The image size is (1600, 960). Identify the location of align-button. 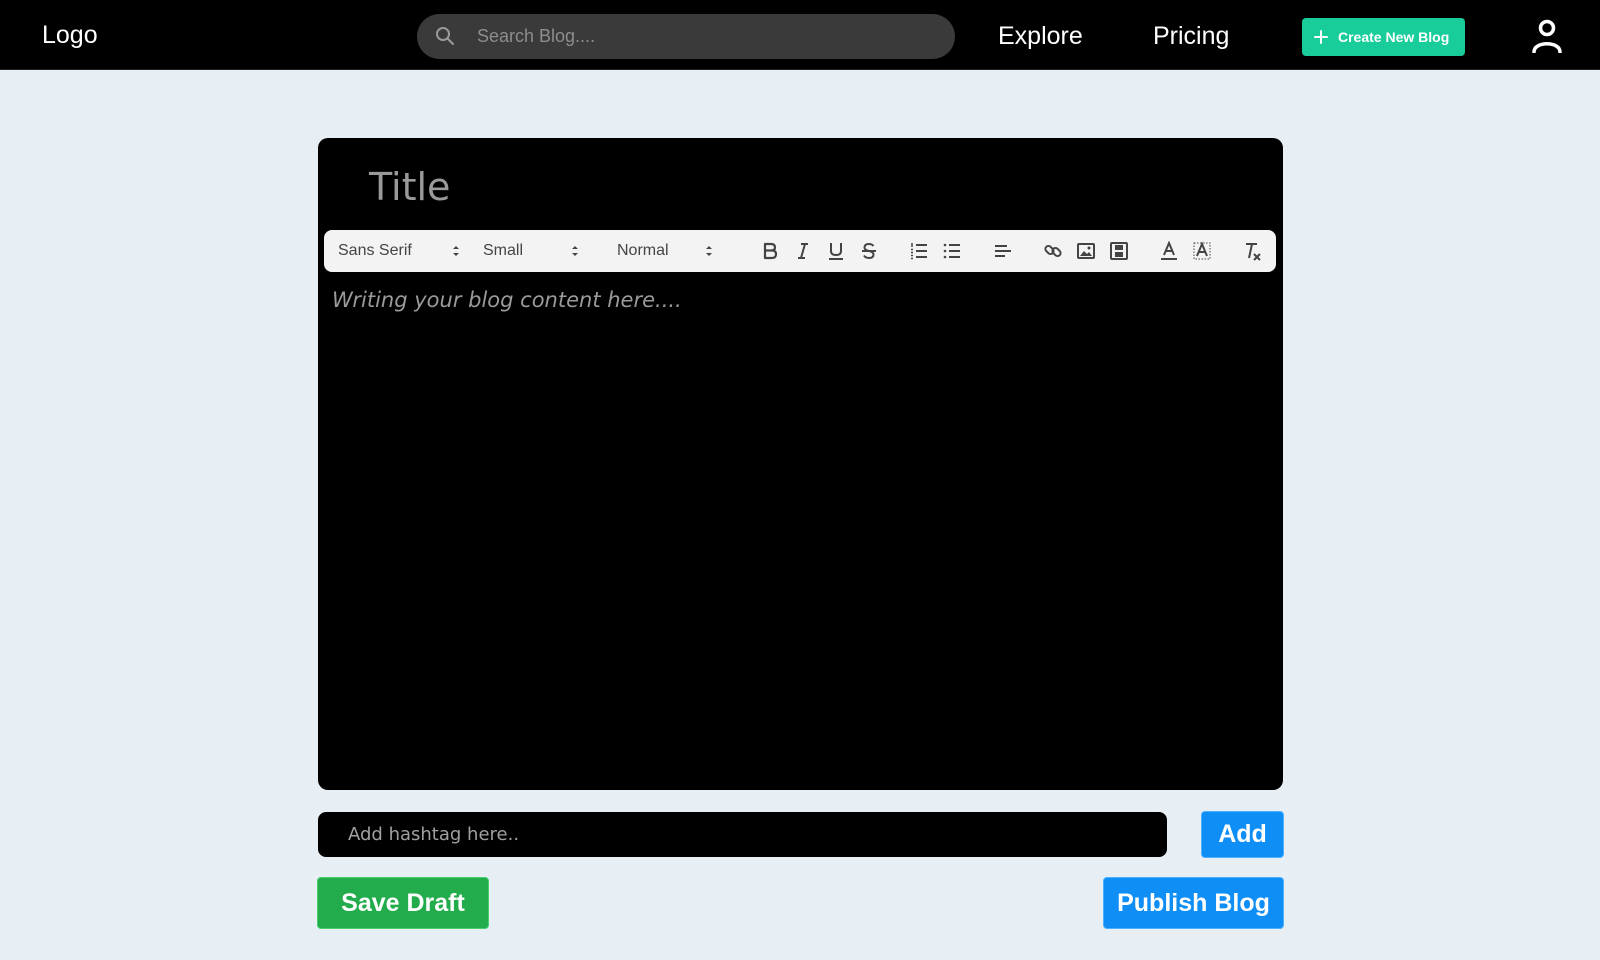
(1003, 251).